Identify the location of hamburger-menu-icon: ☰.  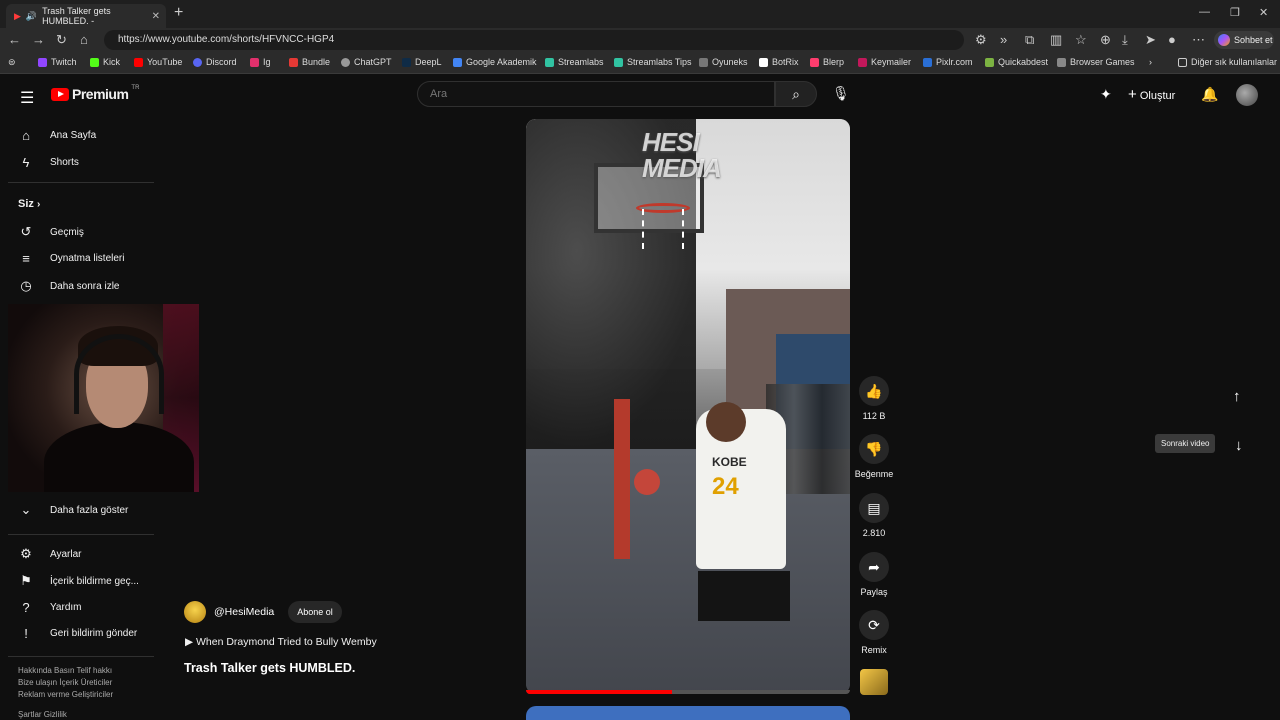
(27, 98).